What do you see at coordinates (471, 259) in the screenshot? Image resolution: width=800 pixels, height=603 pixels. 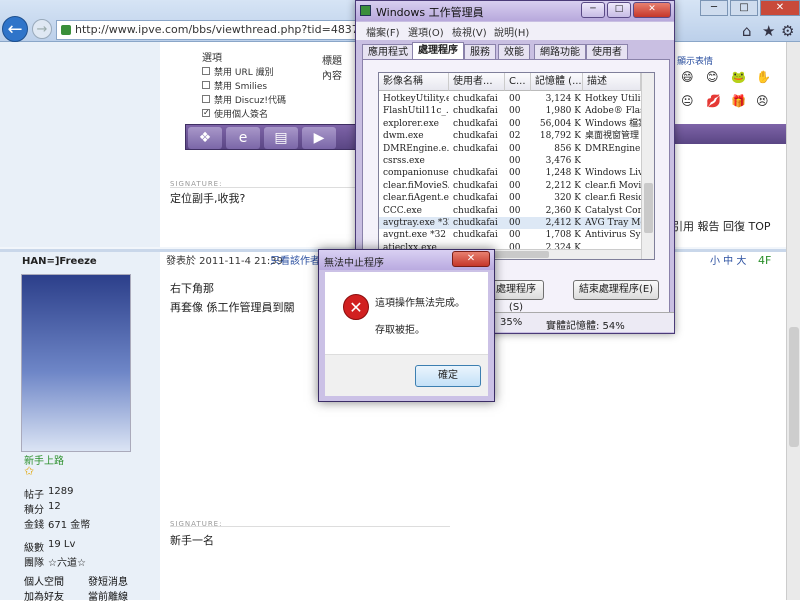 I see `close-icon: ✕` at bounding box center [471, 259].